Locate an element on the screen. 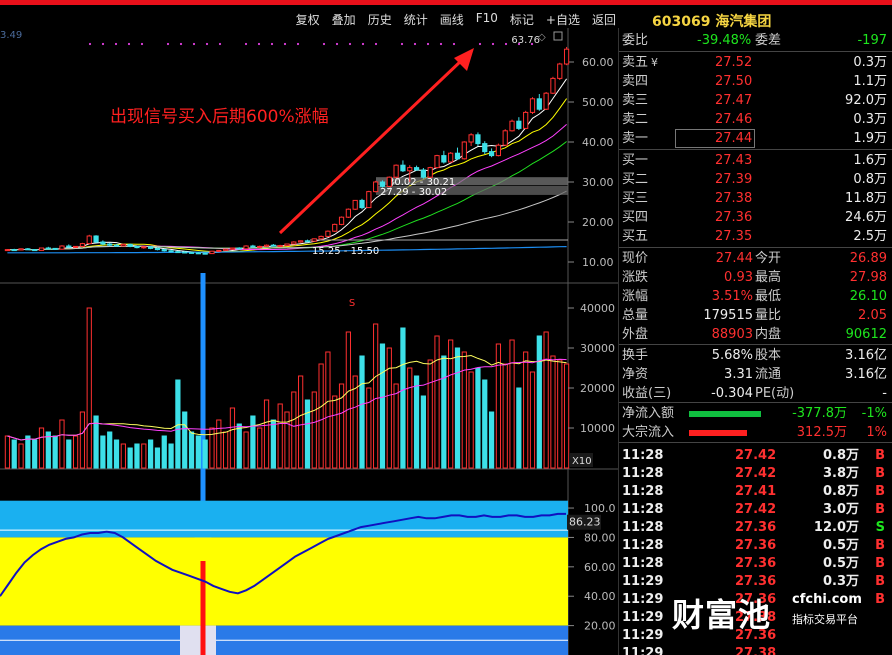 The height and width of the screenshot is (655, 892). ask-row: 卖三 27.47 92.0万 is located at coordinates (755, 100).